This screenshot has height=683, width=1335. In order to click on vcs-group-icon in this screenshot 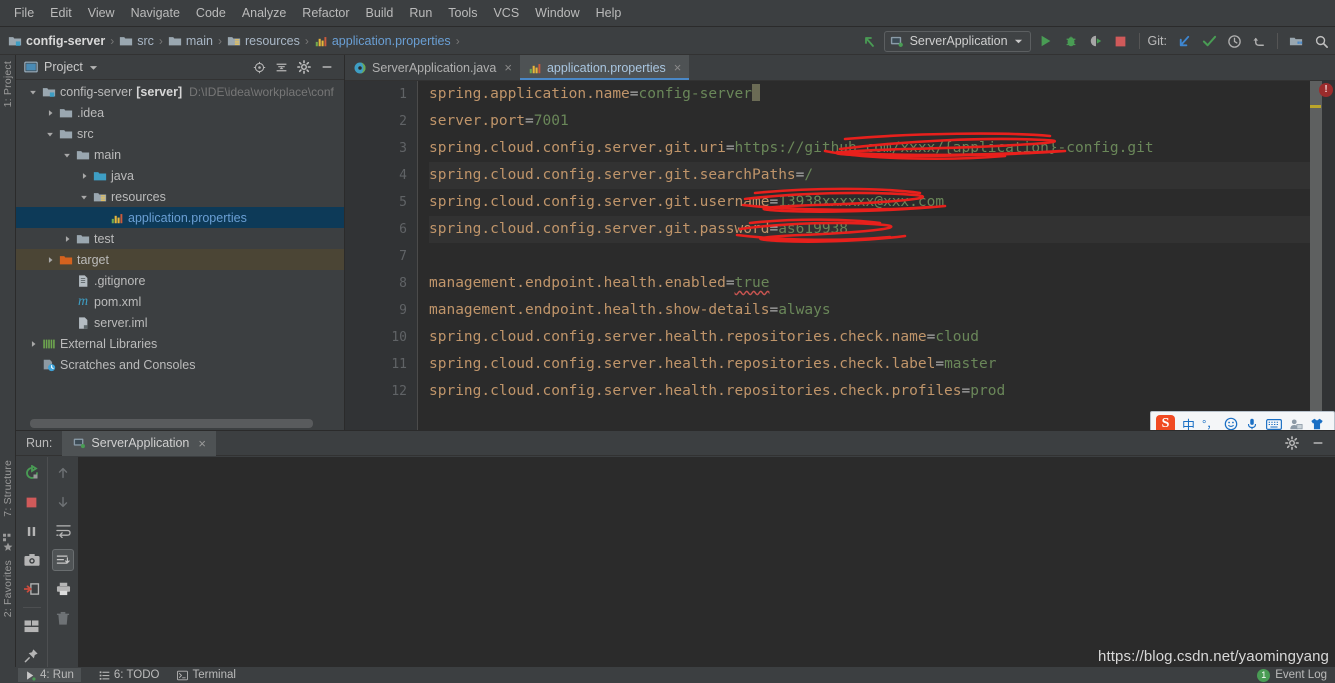, I will do `click(1296, 41)`.